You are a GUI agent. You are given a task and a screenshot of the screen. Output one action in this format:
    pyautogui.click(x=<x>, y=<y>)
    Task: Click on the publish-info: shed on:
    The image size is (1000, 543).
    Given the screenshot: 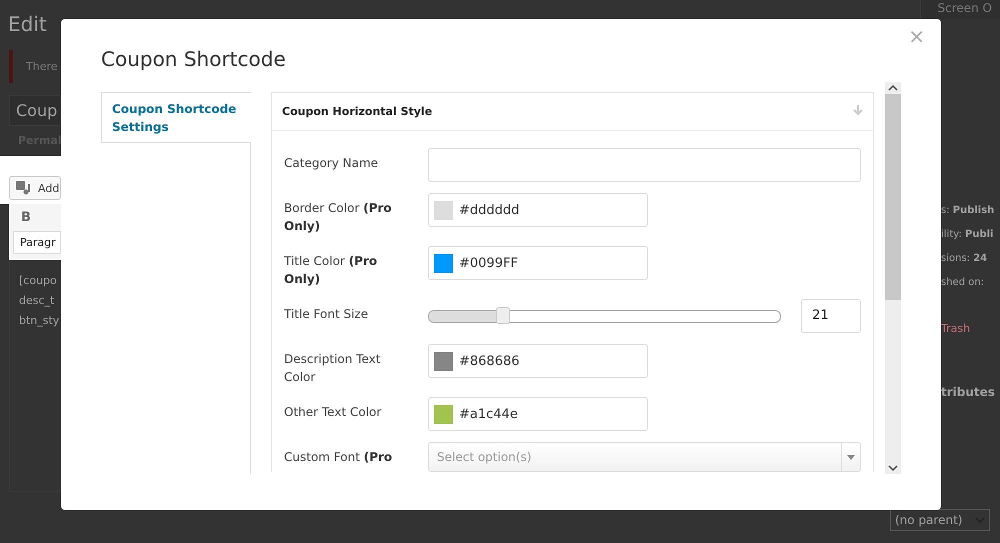 What is the action you would take?
    pyautogui.click(x=963, y=282)
    